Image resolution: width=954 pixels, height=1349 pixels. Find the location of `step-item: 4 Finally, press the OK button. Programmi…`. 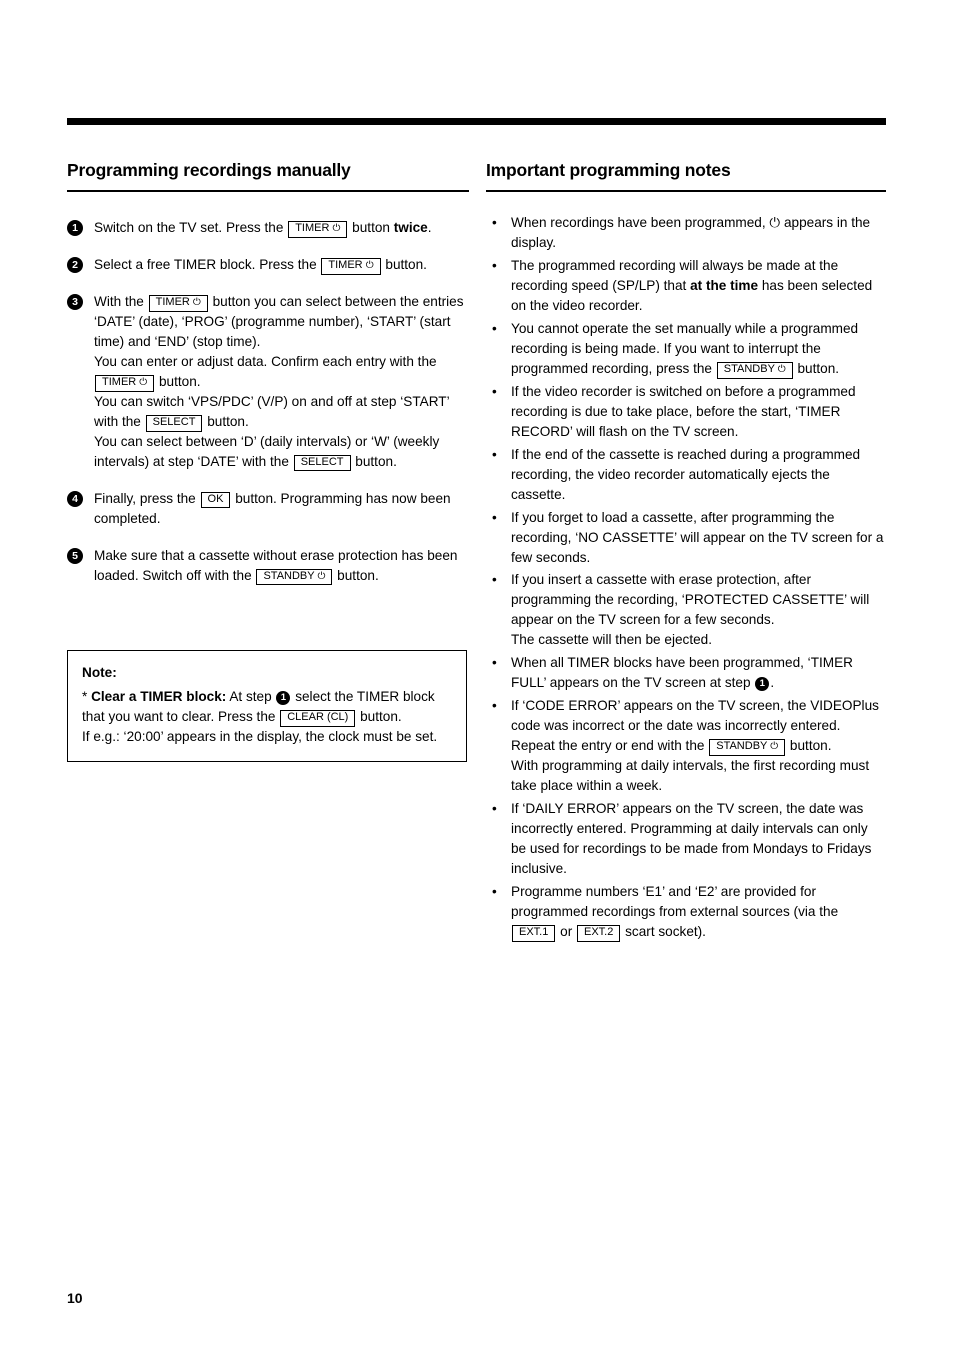

step-item: 4 Finally, press the OK button. Programmi… is located at coordinates (268, 509).